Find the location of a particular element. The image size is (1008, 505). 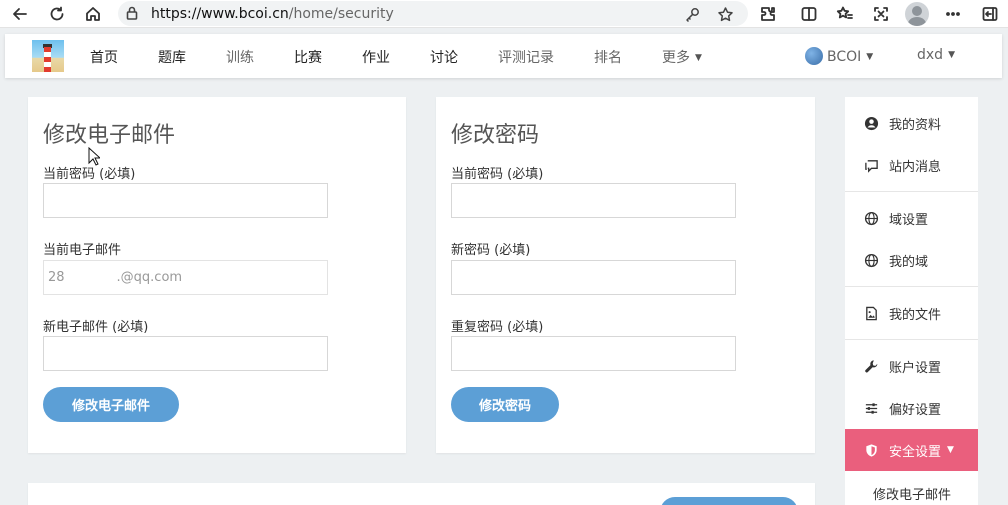

nav-more-label: 更多 is located at coordinates (676, 58).